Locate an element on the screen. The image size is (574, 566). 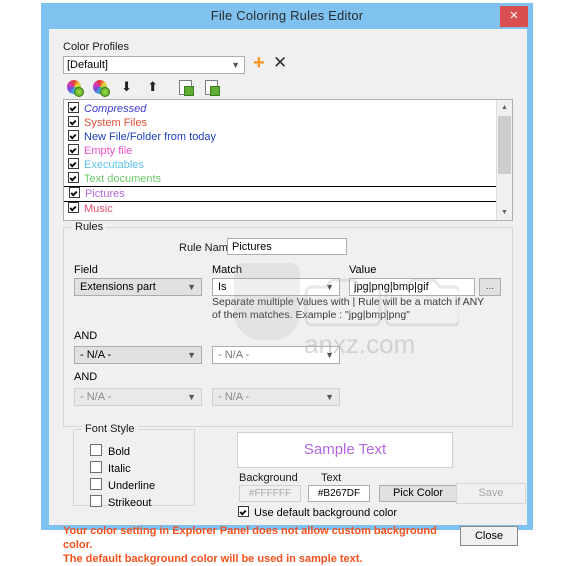
background-color-input: #FFFFFF is located at coordinates (270, 493).